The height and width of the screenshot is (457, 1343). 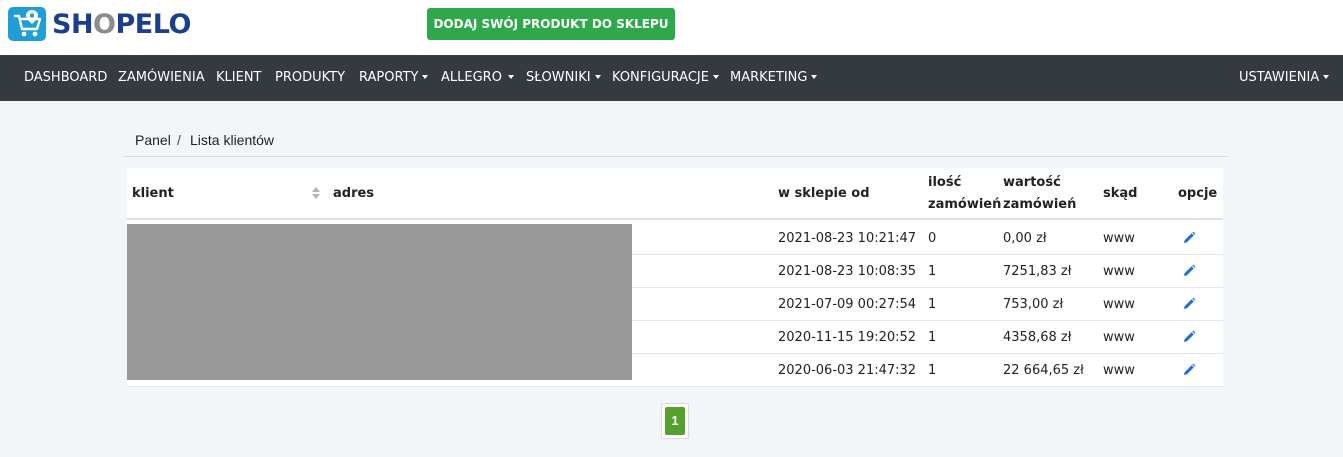 What do you see at coordinates (551, 24) in the screenshot?
I see `add-product-button: DODAJ SWÓJ PRODUKT DO SKLEPU` at bounding box center [551, 24].